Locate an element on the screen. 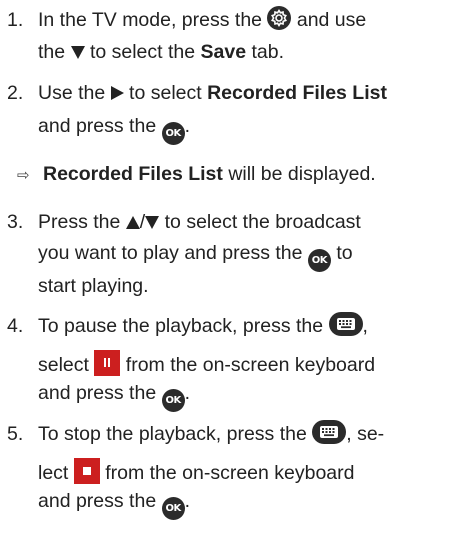 The image size is (466, 539). step-number: 1. is located at coordinates (15, 20).